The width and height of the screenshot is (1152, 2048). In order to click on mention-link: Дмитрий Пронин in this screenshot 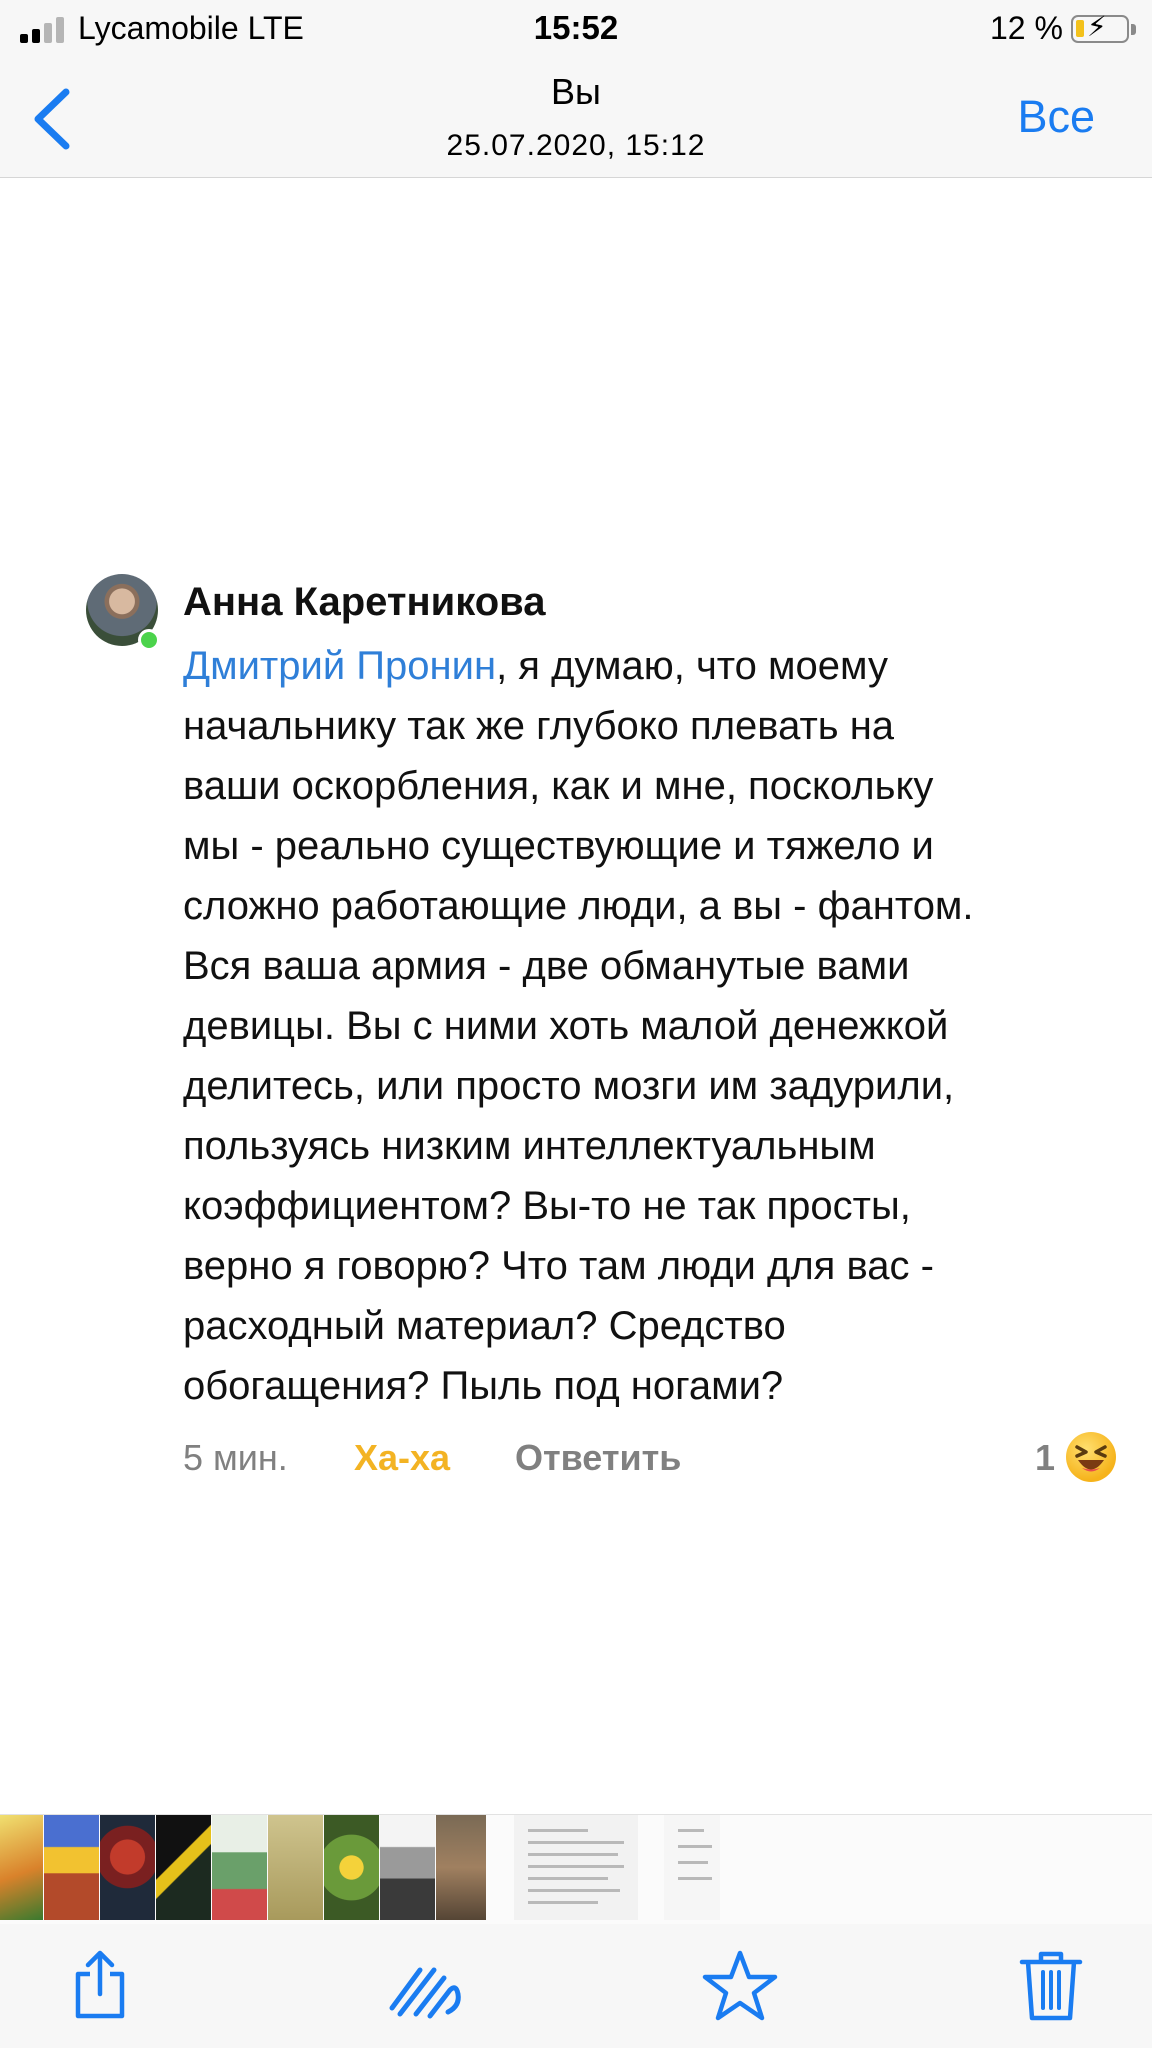, I will do `click(339, 666)`.